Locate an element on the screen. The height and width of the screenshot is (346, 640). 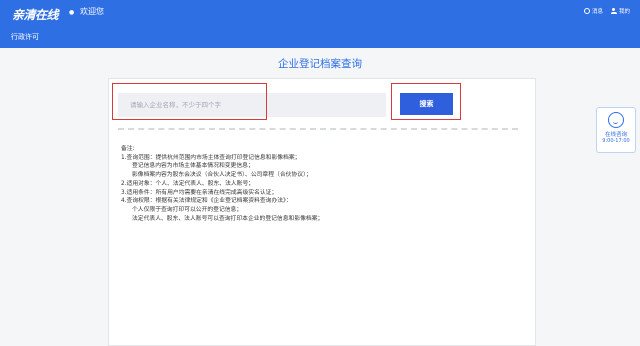
dashed-divider is located at coordinates (318, 129).